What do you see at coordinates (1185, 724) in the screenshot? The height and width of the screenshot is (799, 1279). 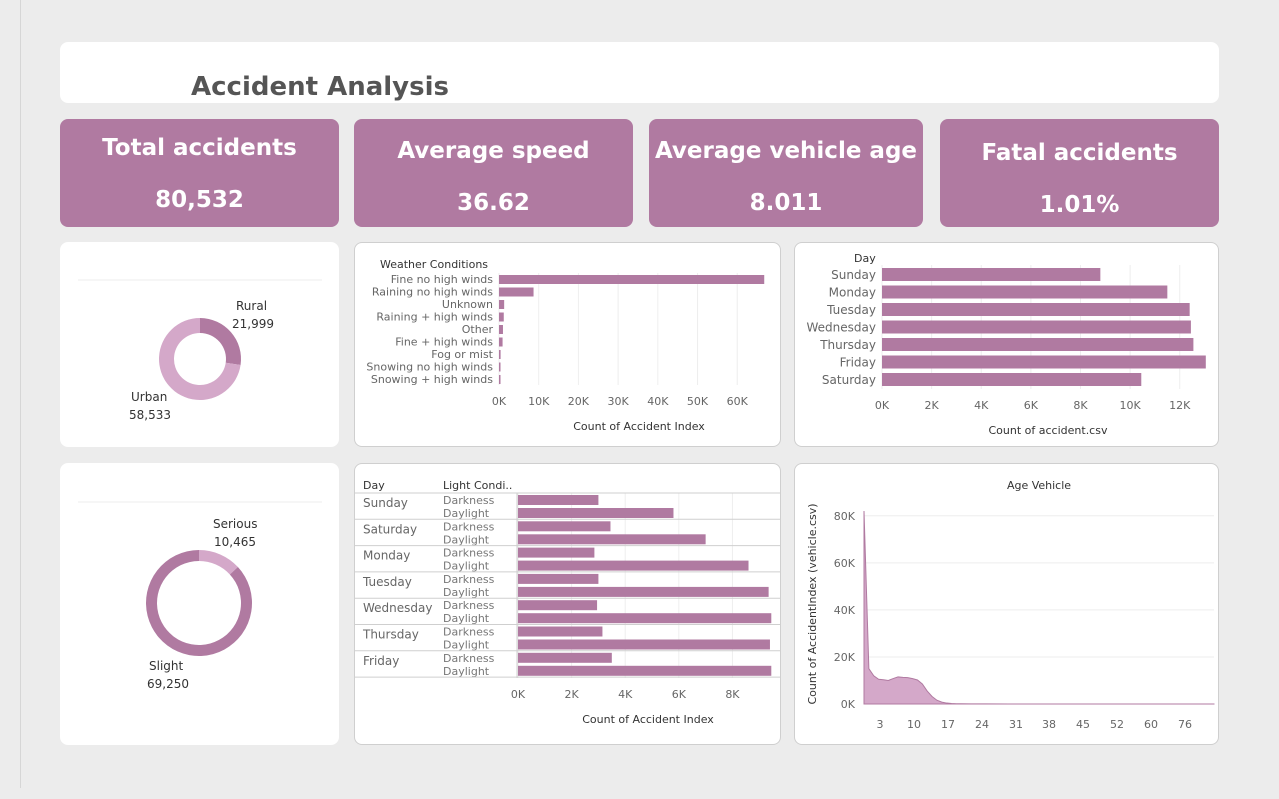 I see `x-tick-label: 76` at bounding box center [1185, 724].